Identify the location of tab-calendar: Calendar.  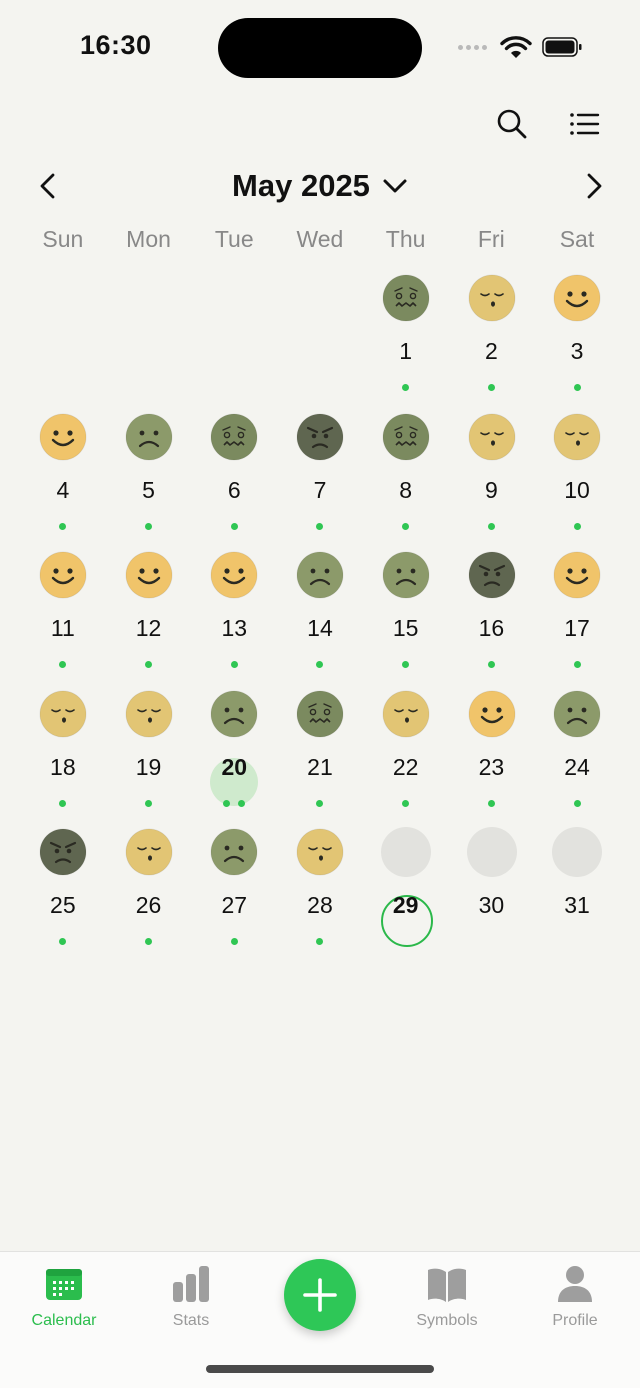
(64, 1297).